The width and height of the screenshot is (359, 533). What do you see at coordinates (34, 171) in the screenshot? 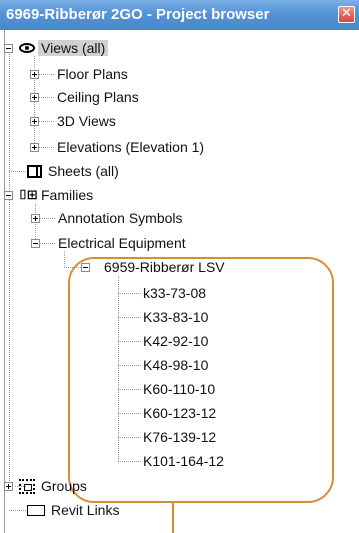
I see `sheet-icon` at bounding box center [34, 171].